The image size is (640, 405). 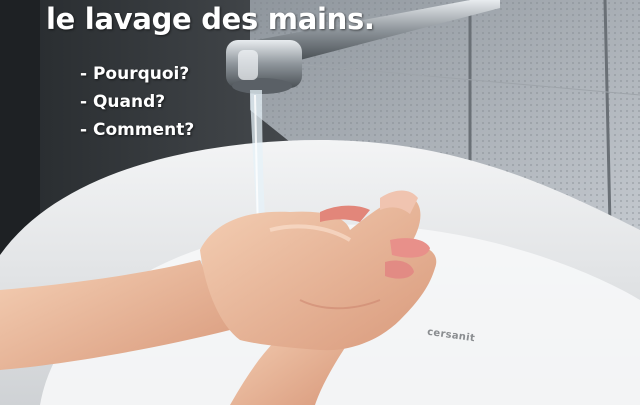 What do you see at coordinates (210, 19) in the screenshot?
I see `page-title: le lavage des mains.` at bounding box center [210, 19].